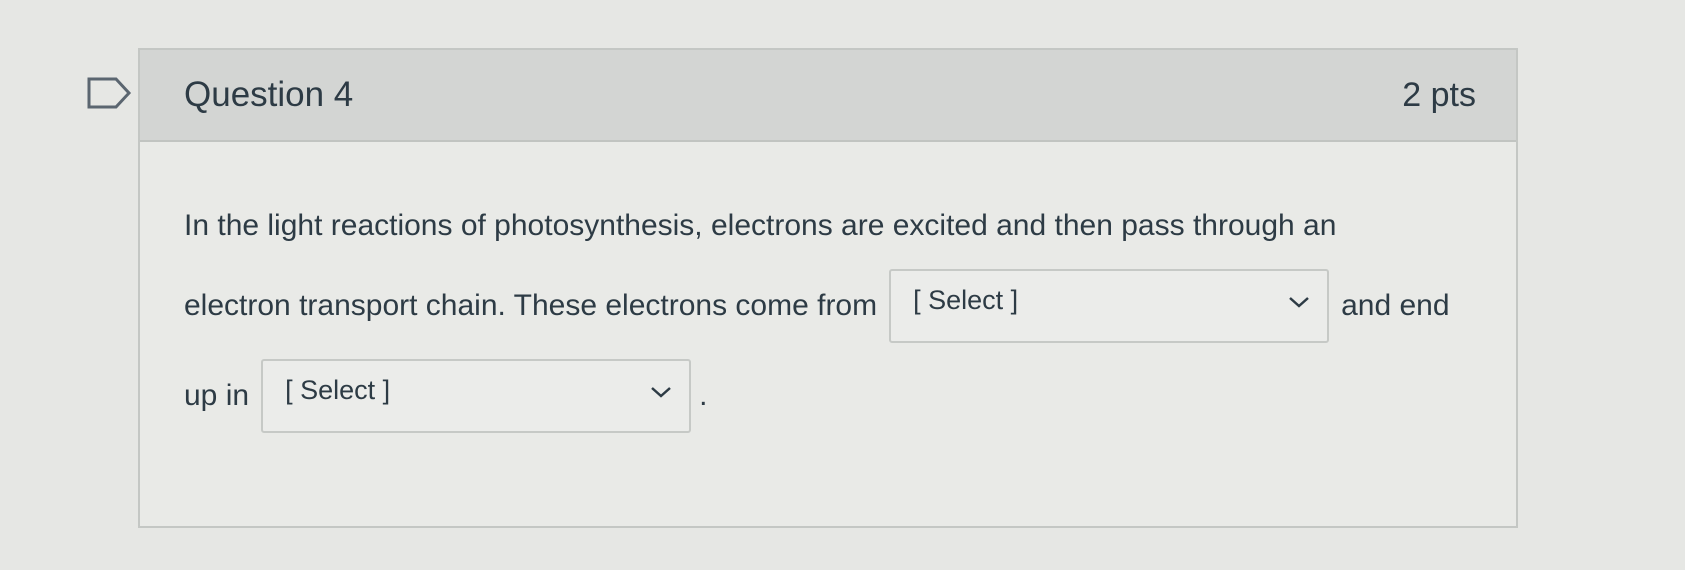 The width and height of the screenshot is (1685, 570). What do you see at coordinates (1109, 306) in the screenshot?
I see `electron-source-dropdown: [ Select ]` at bounding box center [1109, 306].